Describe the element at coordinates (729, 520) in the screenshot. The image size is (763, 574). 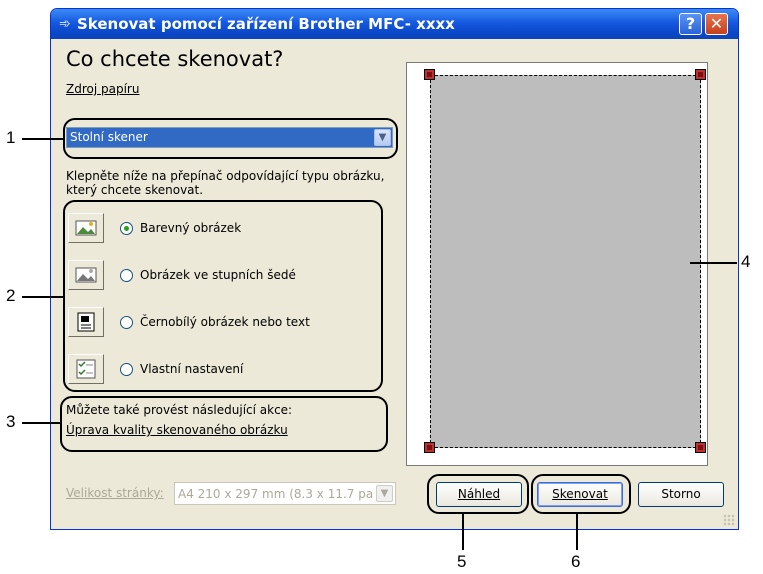
I see `resize-grip-icon` at that location.